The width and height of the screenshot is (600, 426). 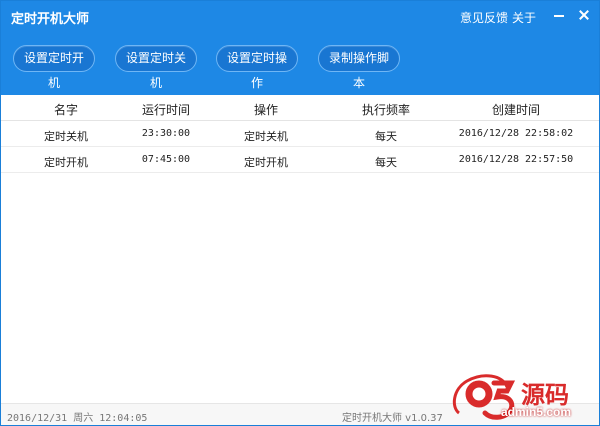 I want to click on app-title: 定时开机大师, so click(x=50, y=19).